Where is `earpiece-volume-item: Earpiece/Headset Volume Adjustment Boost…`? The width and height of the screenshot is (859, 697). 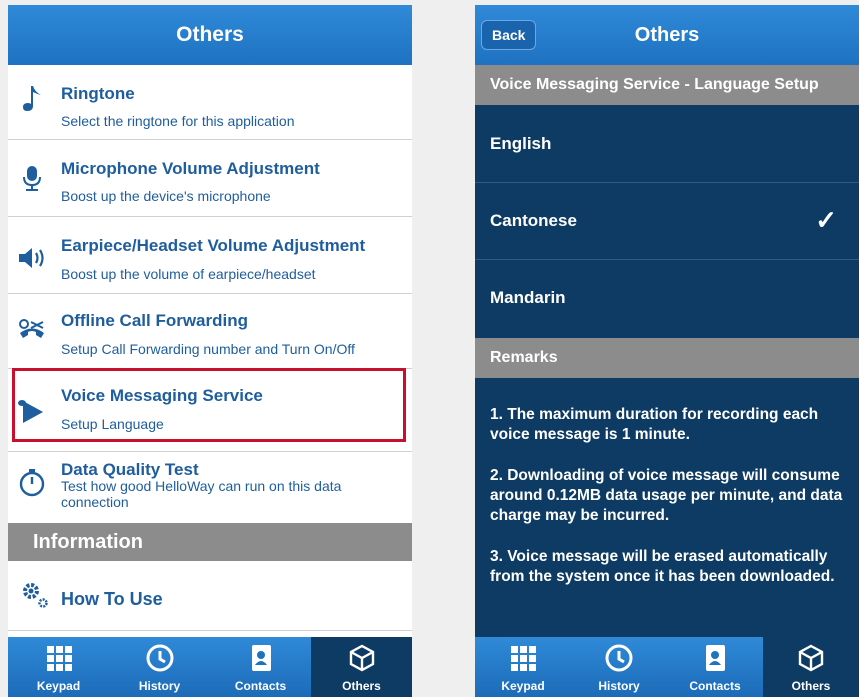 earpiece-volume-item: Earpiece/Headset Volume Adjustment Boost… is located at coordinates (210, 255).